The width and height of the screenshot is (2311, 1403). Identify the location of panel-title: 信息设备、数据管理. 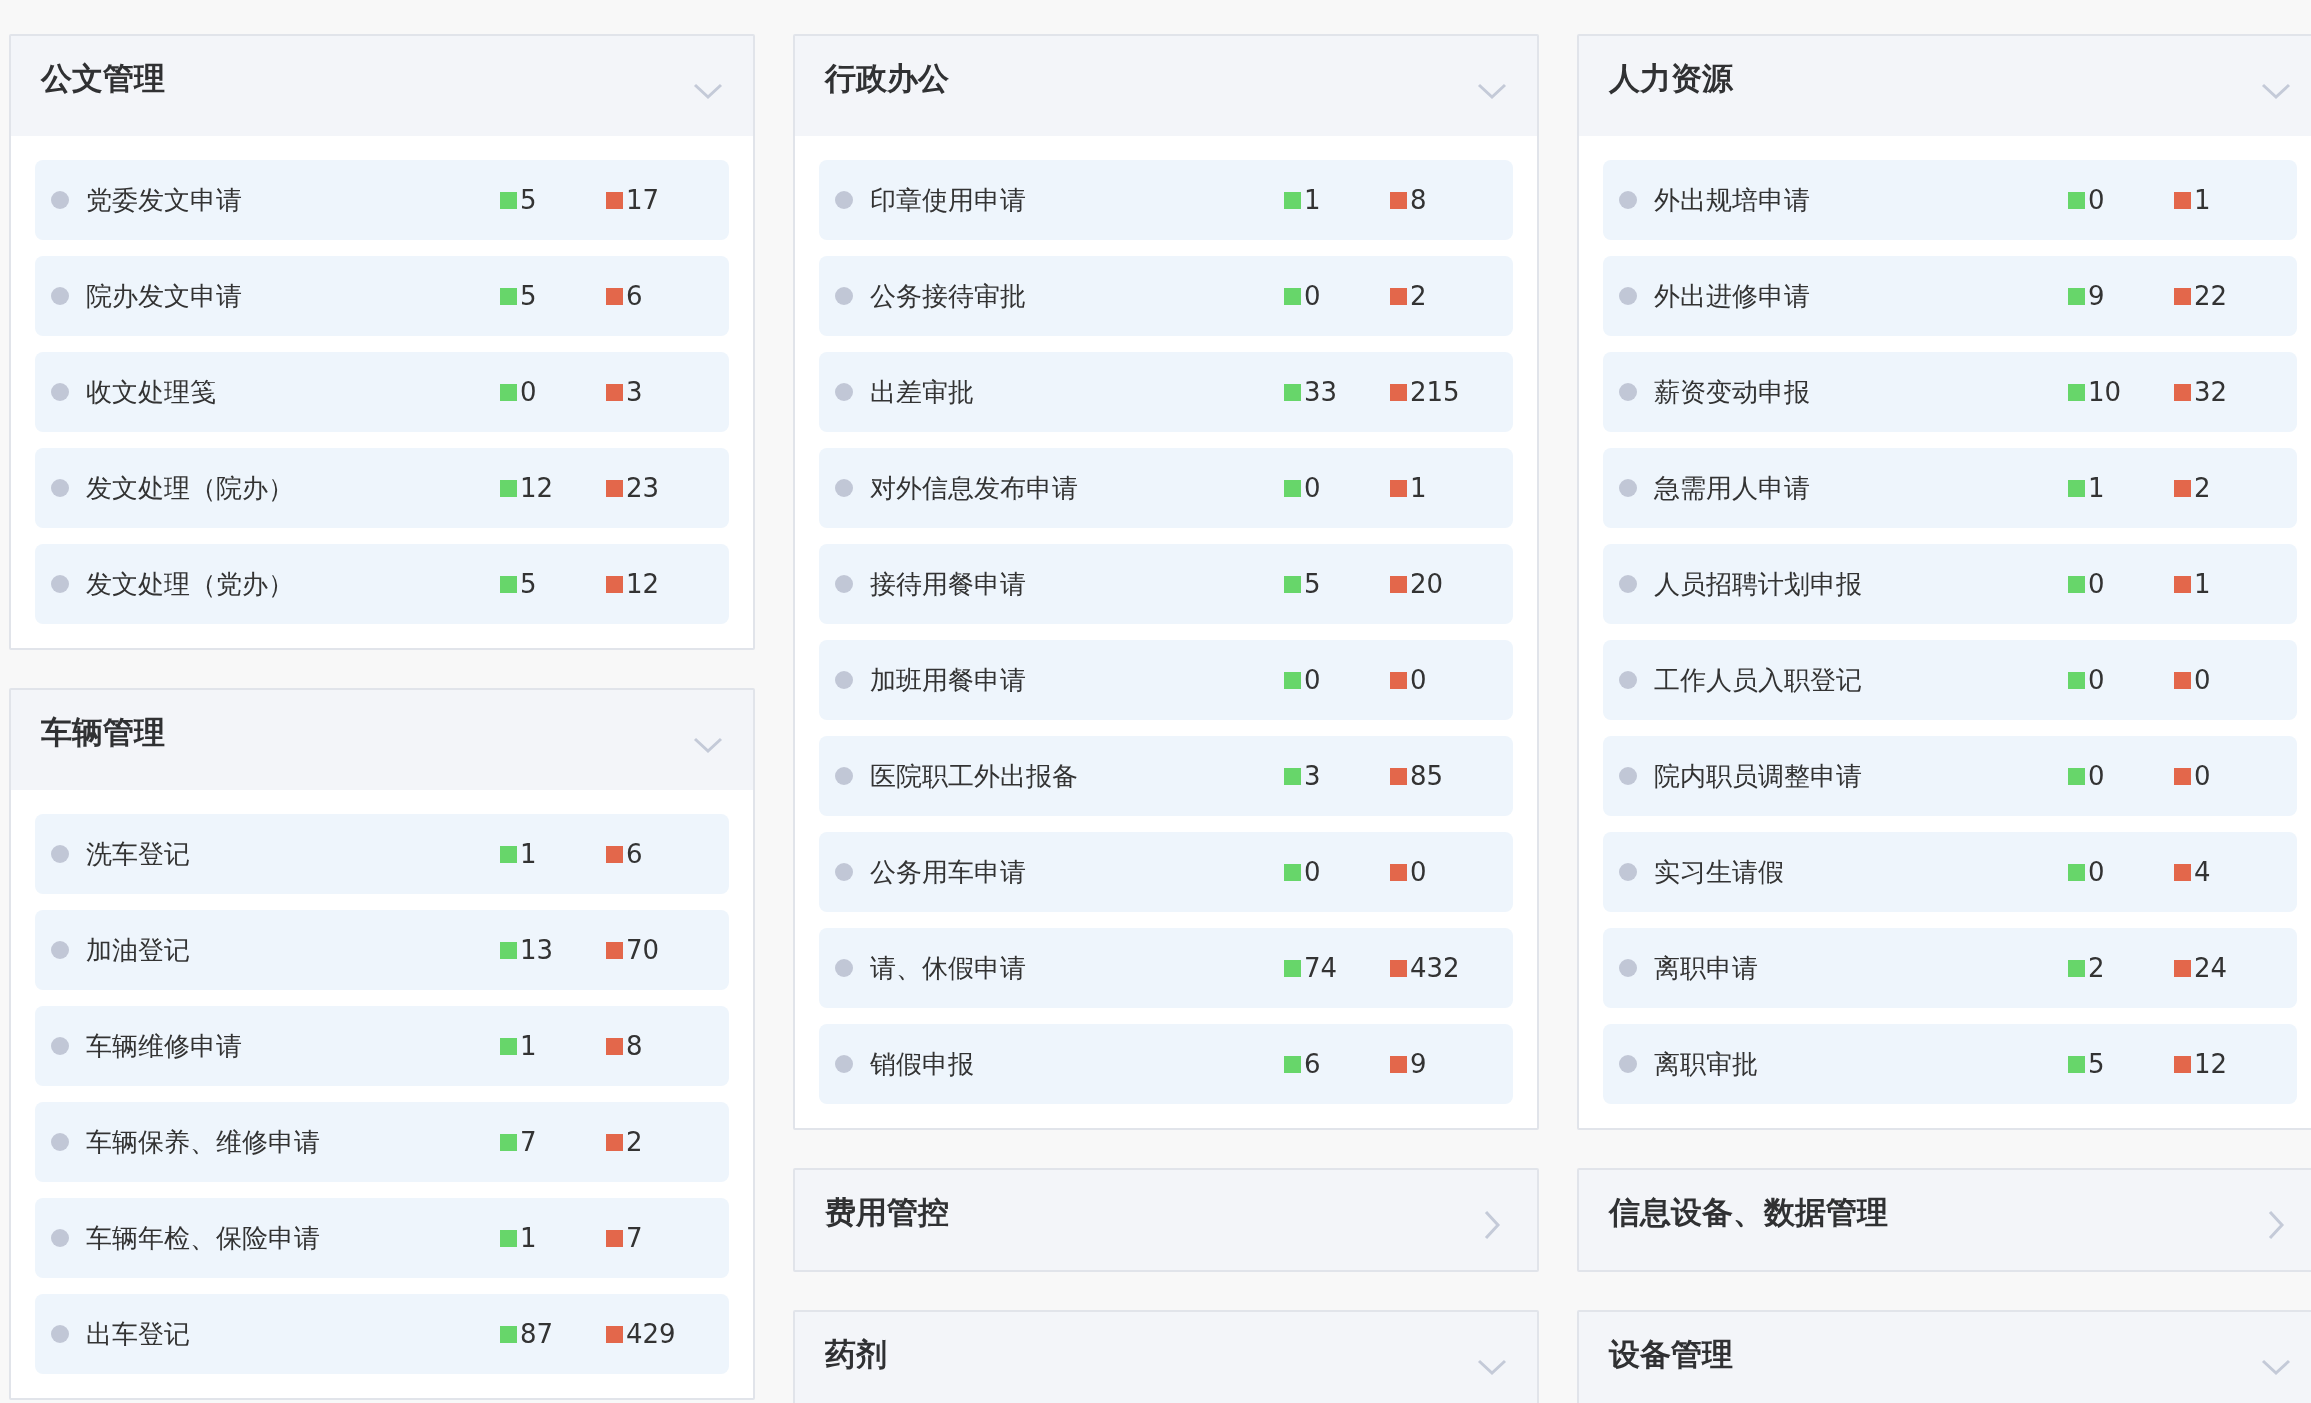
(1748, 1212).